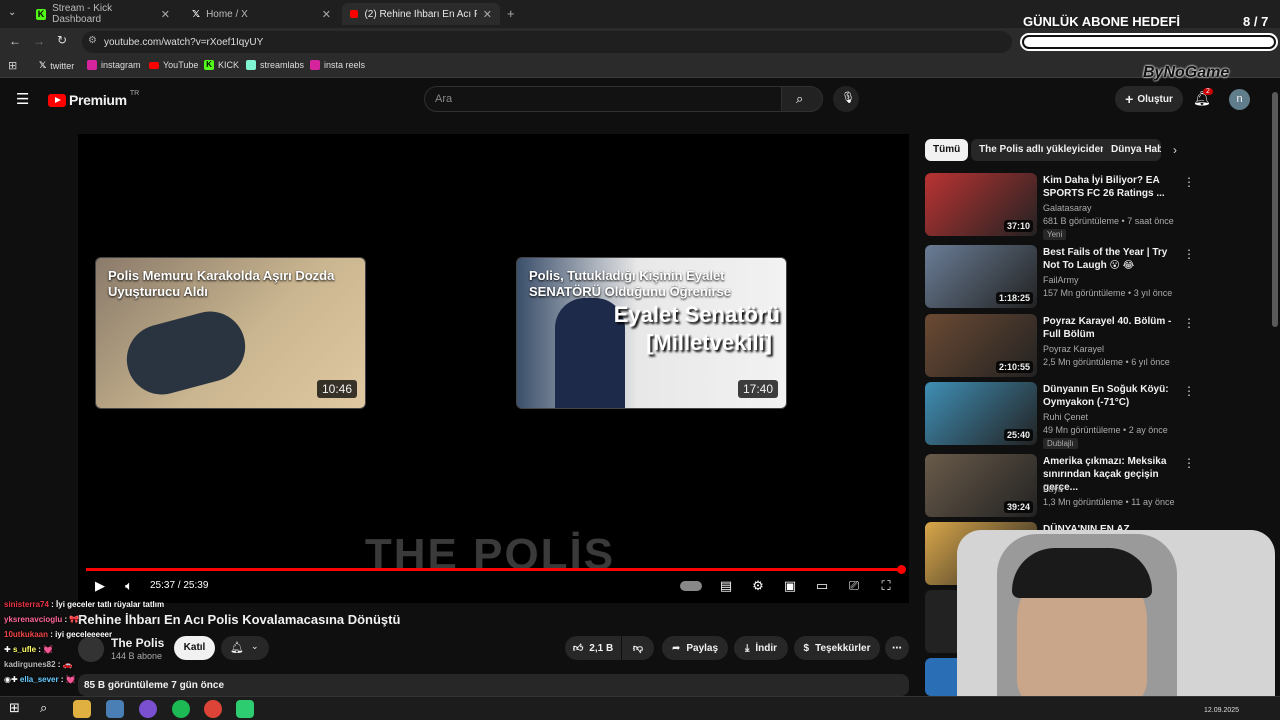  I want to click on site-info-icon: ⚙, so click(92, 40).